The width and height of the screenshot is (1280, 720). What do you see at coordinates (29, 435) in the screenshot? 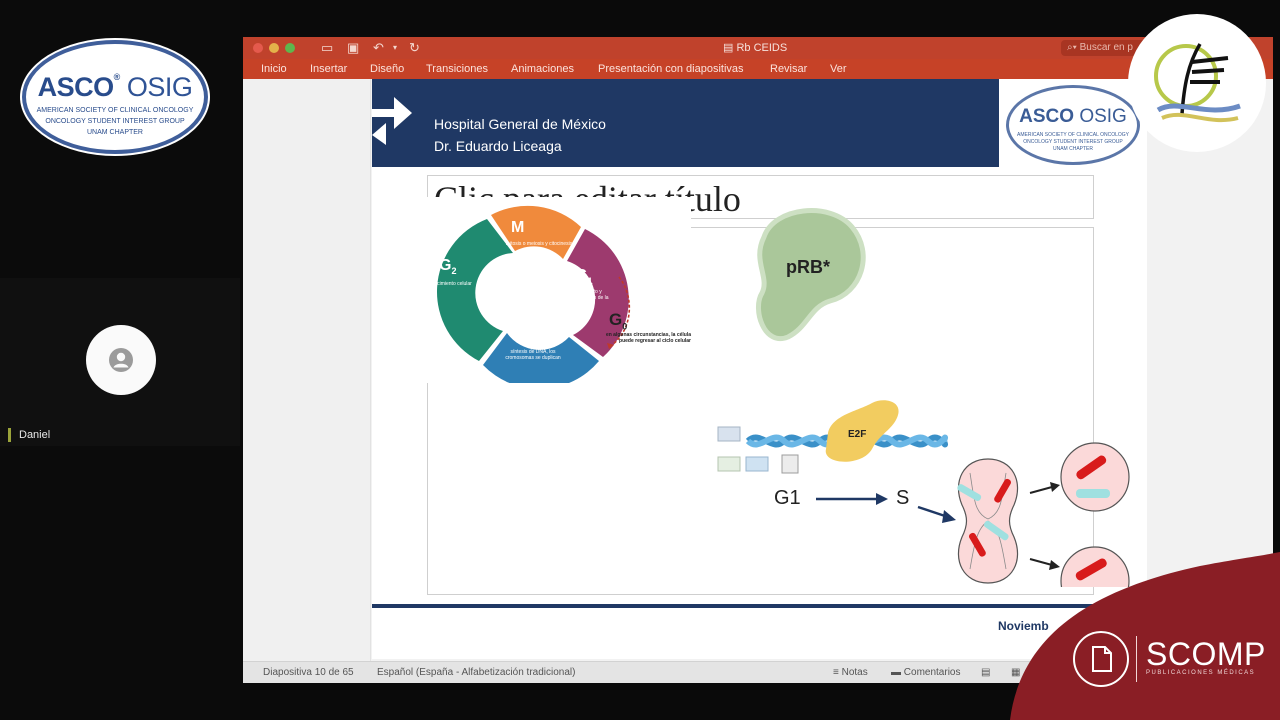
I see `participant-name: Daniel` at bounding box center [29, 435].